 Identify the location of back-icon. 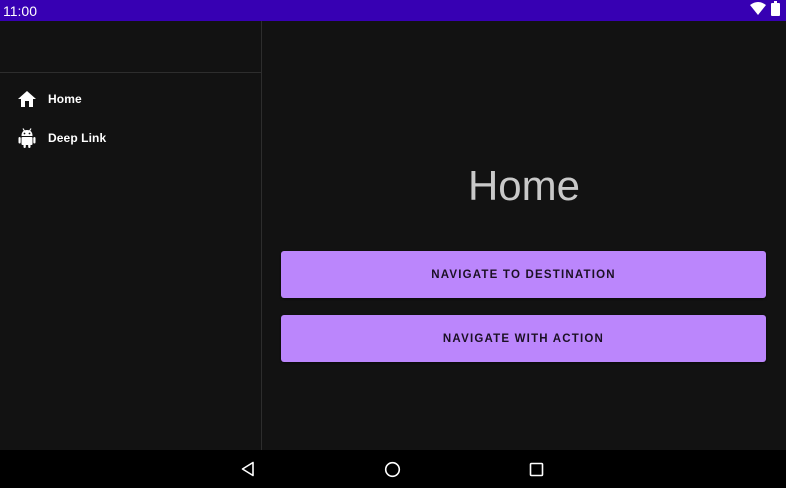
(248, 469).